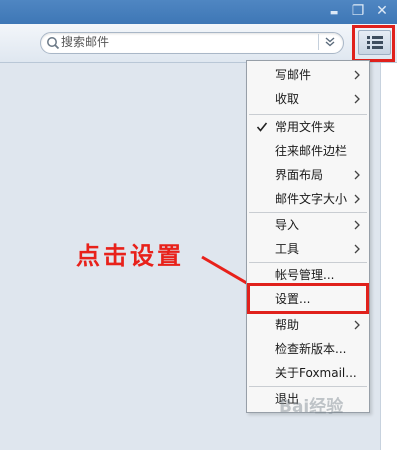 The image size is (397, 450). I want to click on menu-item-label: 帮助, so click(287, 325).